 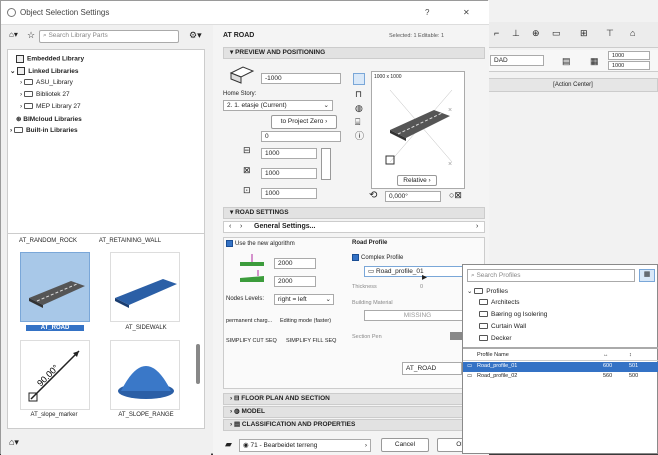 I want to click on profile-tree-root: ⌄ Profiles, so click(x=487, y=291).